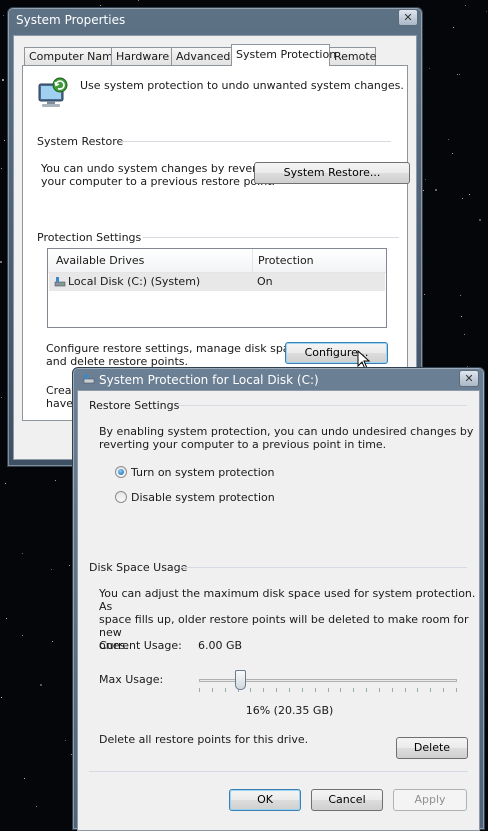 Image resolution: width=488 pixels, height=831 pixels. I want to click on dialog-drive-icon, so click(89, 380).